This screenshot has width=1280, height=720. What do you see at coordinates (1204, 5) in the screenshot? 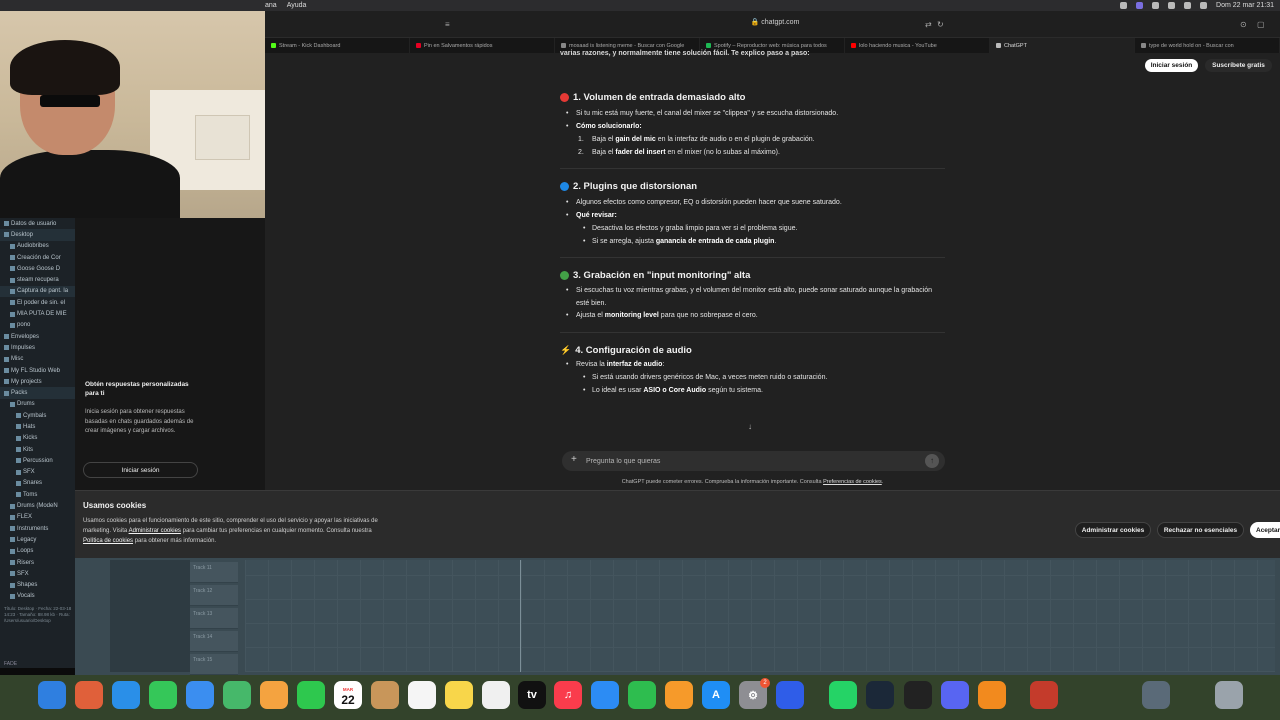
I see `control-center-icon` at bounding box center [1204, 5].